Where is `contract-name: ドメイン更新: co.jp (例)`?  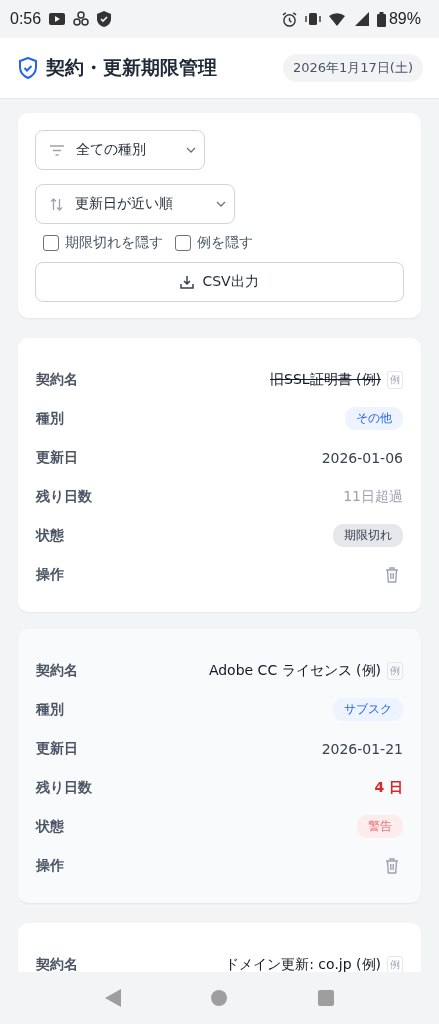 contract-name: ドメイン更新: co.jp (例) is located at coordinates (303, 963).